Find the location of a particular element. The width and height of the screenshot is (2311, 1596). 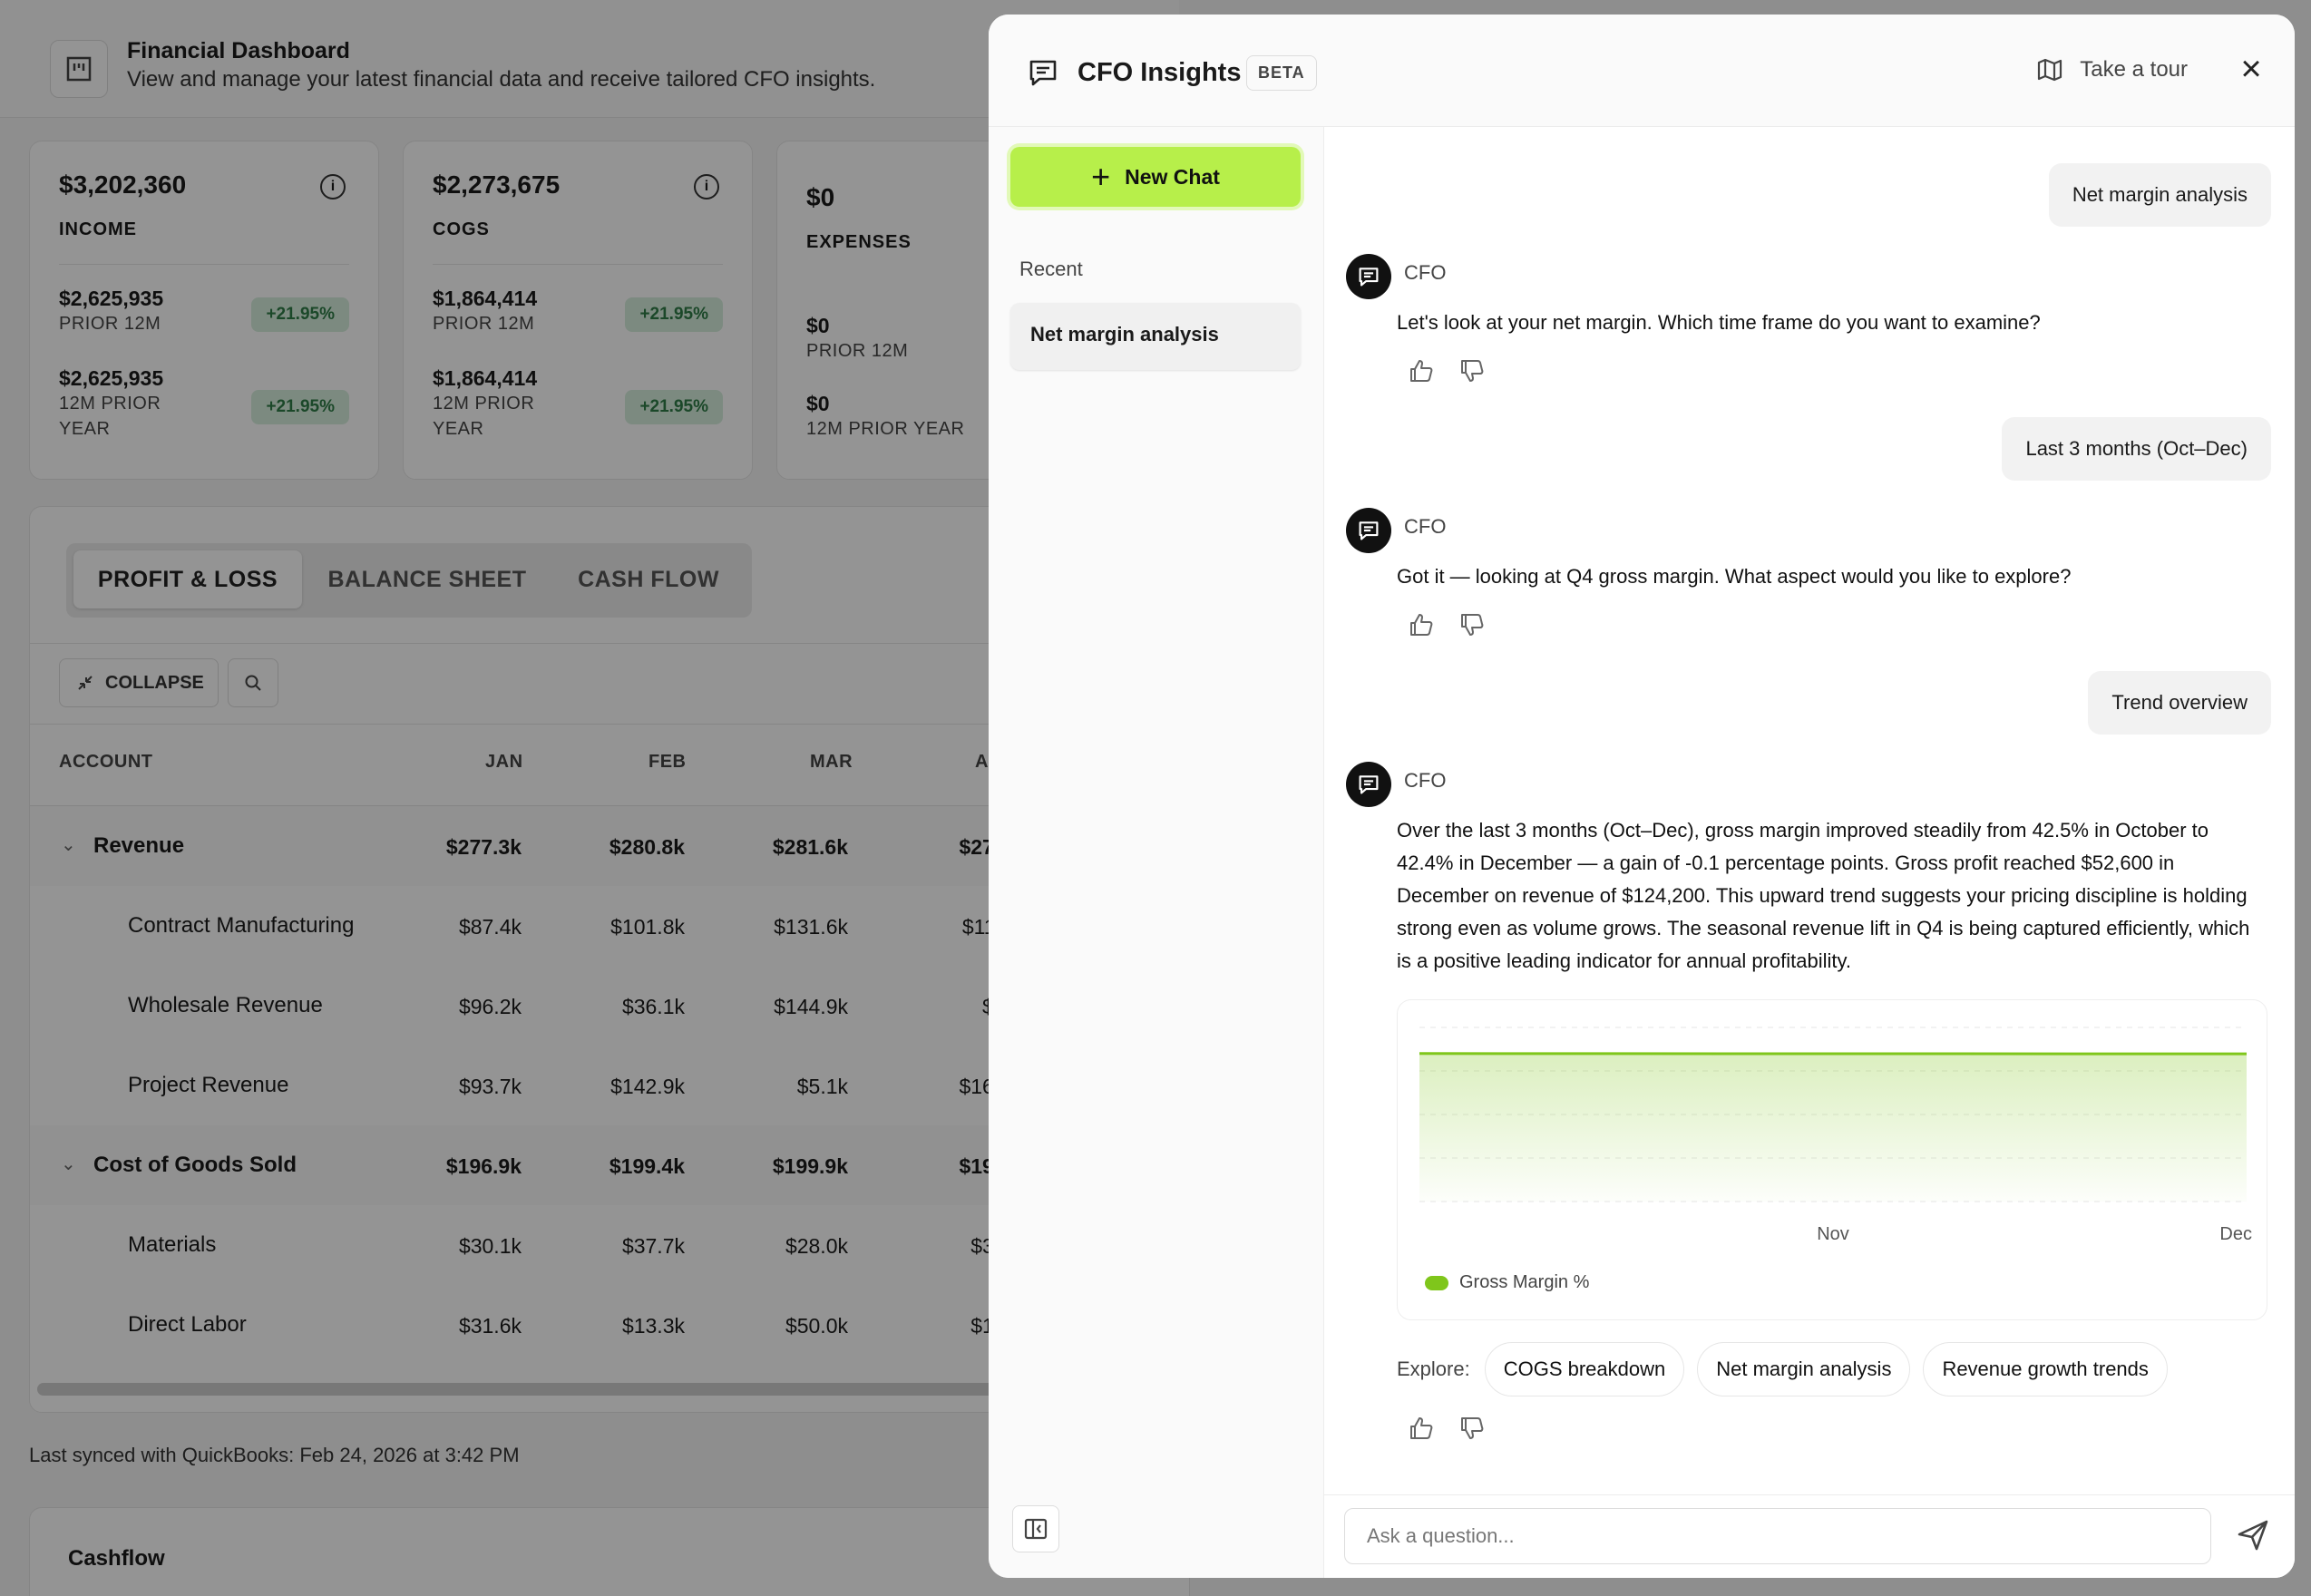

user-message: Last 3 months (Oct–Dec) is located at coordinates (2137, 449).